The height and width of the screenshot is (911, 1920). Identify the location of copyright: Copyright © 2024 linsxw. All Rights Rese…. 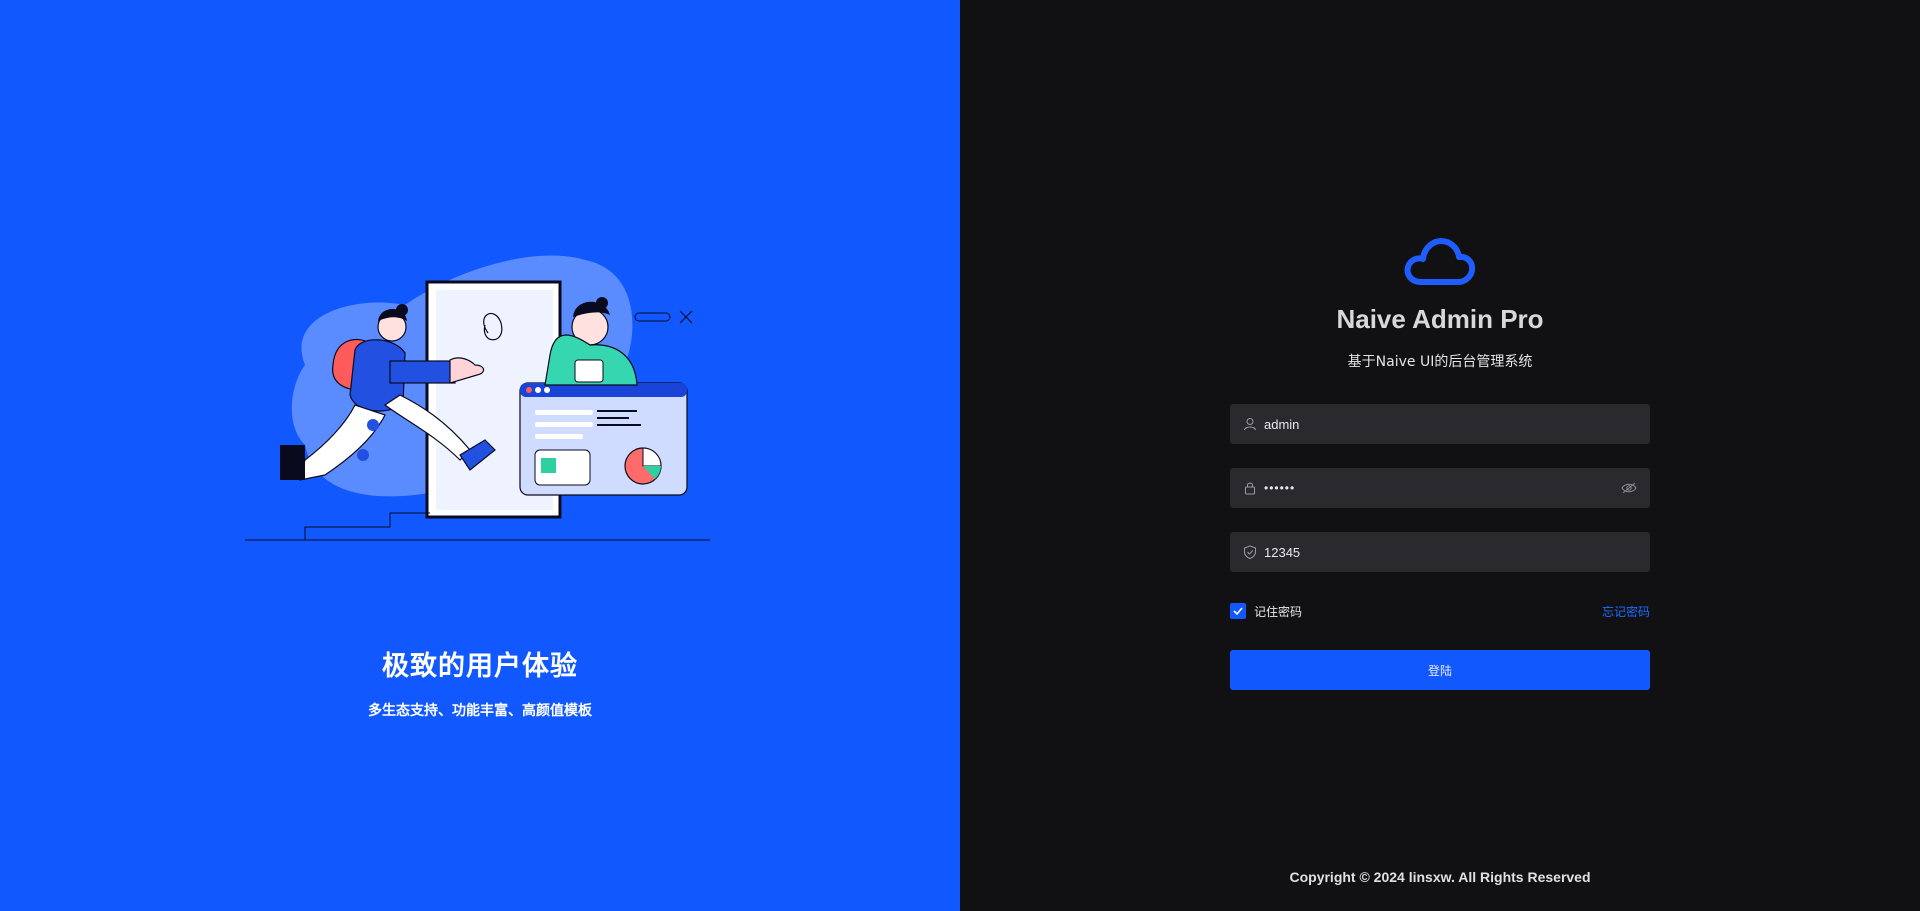
(1440, 877).